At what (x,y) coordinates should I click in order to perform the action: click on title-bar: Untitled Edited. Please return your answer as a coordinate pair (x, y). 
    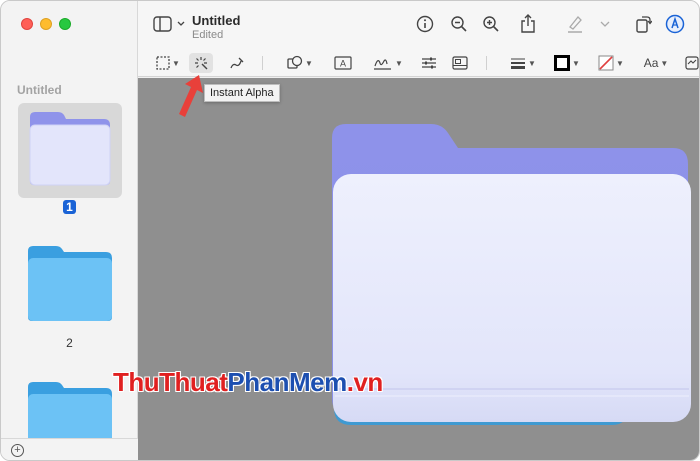
    Looking at the image, I should click on (418, 25).